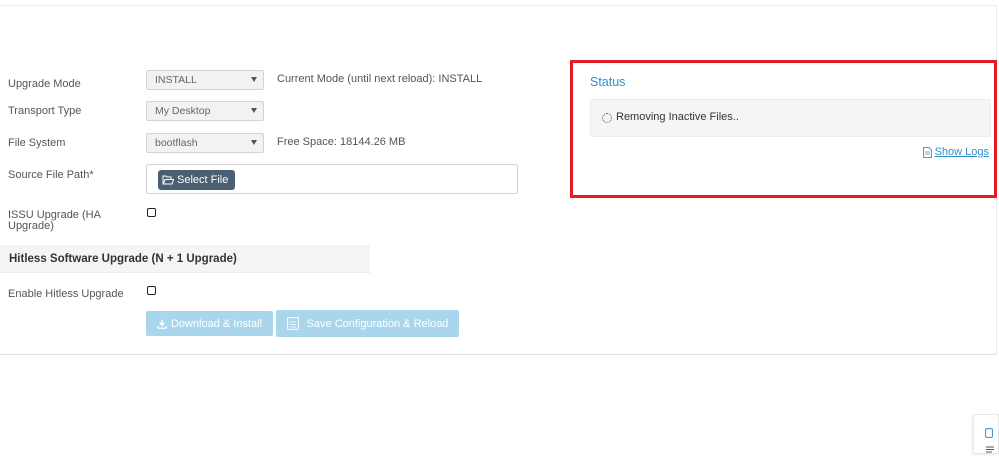 The image size is (999, 472). Describe the element at coordinates (176, 143) in the screenshot. I see `file-system-value: bootflash` at that location.